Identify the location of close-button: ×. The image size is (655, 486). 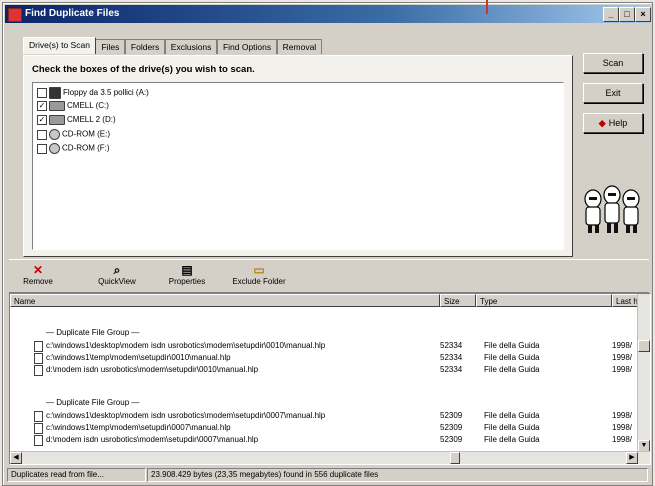
(643, 14).